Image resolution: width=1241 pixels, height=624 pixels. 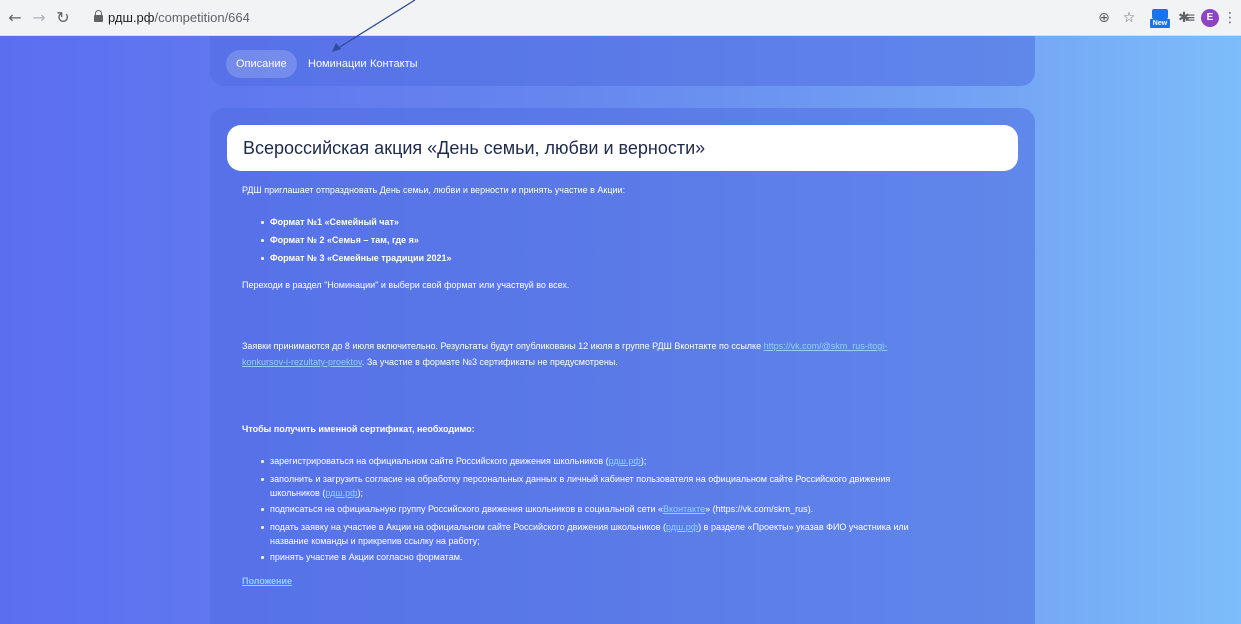 What do you see at coordinates (267, 581) in the screenshot?
I see `regulation-link: Положение` at bounding box center [267, 581].